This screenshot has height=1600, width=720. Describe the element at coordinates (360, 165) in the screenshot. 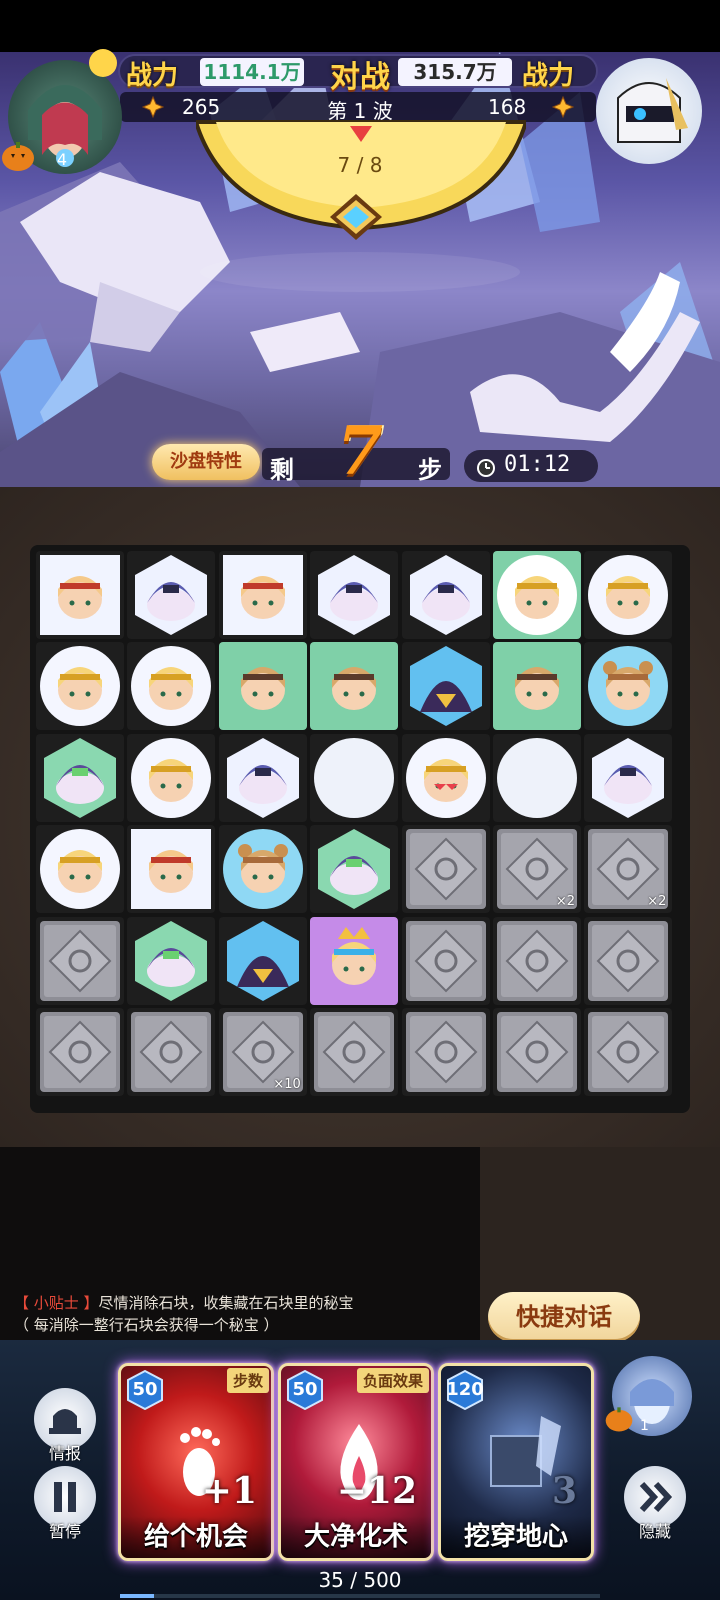

I see `wave-progress-text: 7 / 8` at that location.